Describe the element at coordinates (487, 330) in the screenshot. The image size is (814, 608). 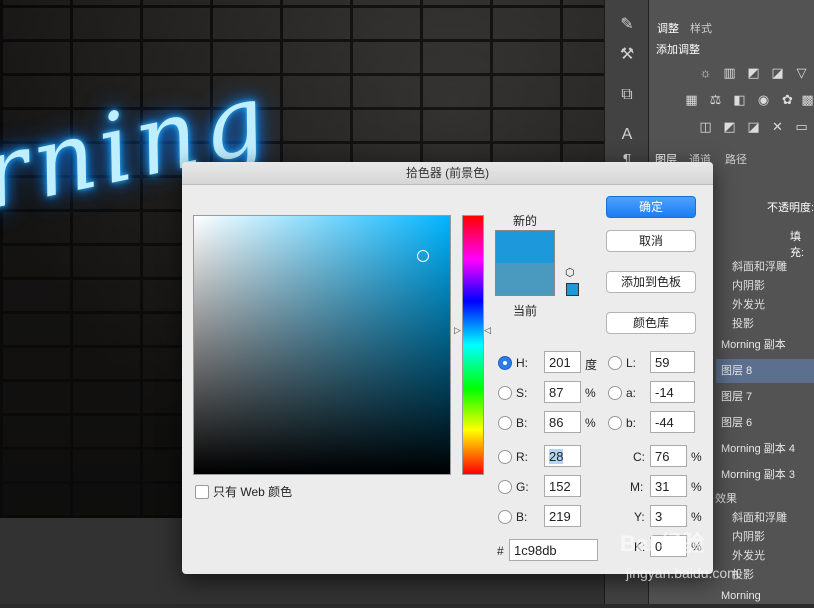
I see `hue-slider-right-handle-icon: ◁` at that location.